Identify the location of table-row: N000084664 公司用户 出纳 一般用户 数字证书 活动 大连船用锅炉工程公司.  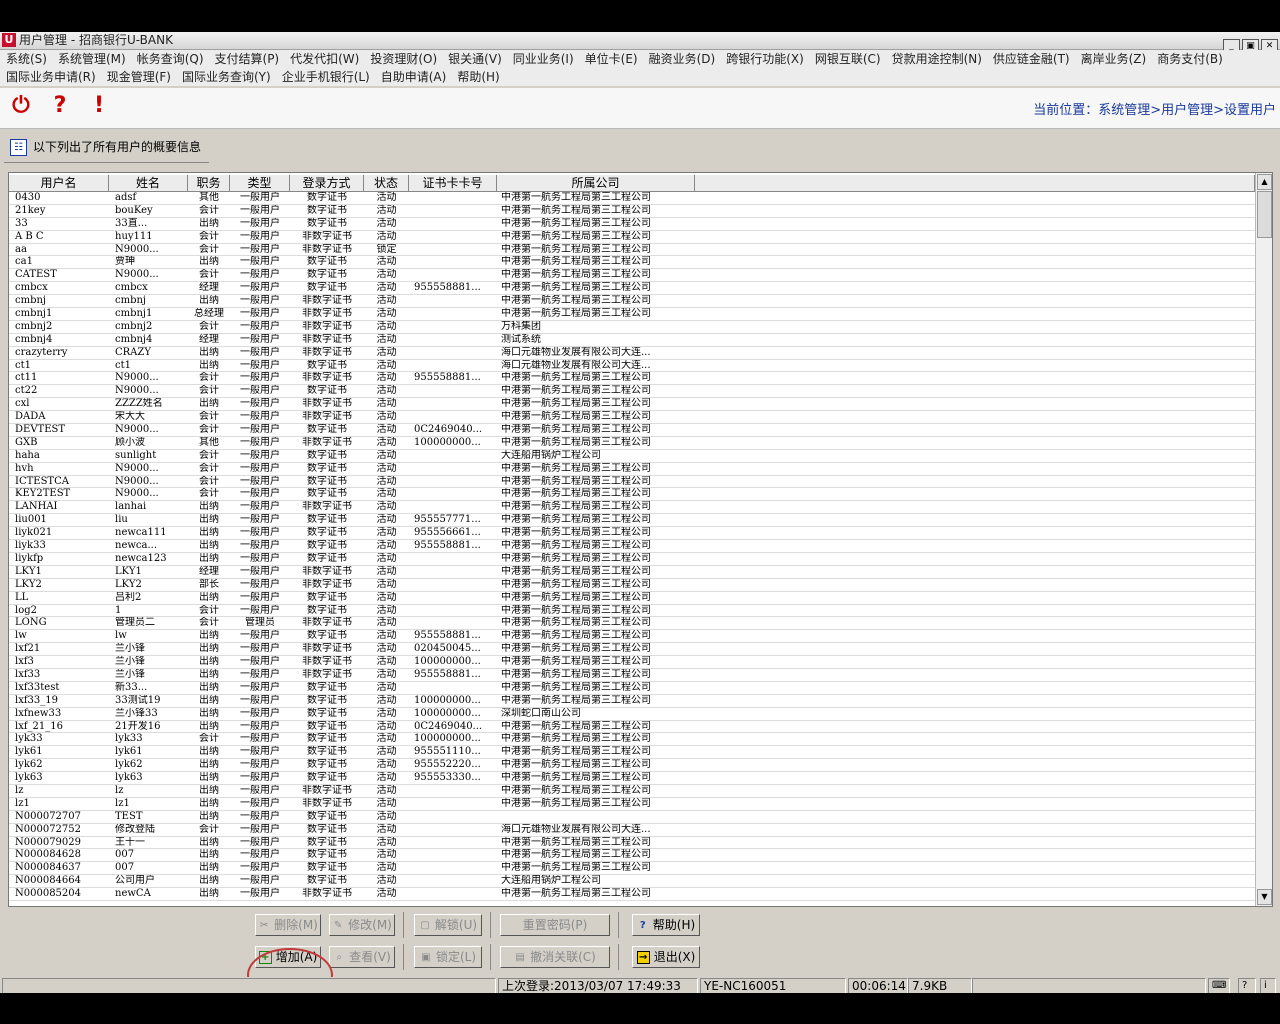
(632, 882).